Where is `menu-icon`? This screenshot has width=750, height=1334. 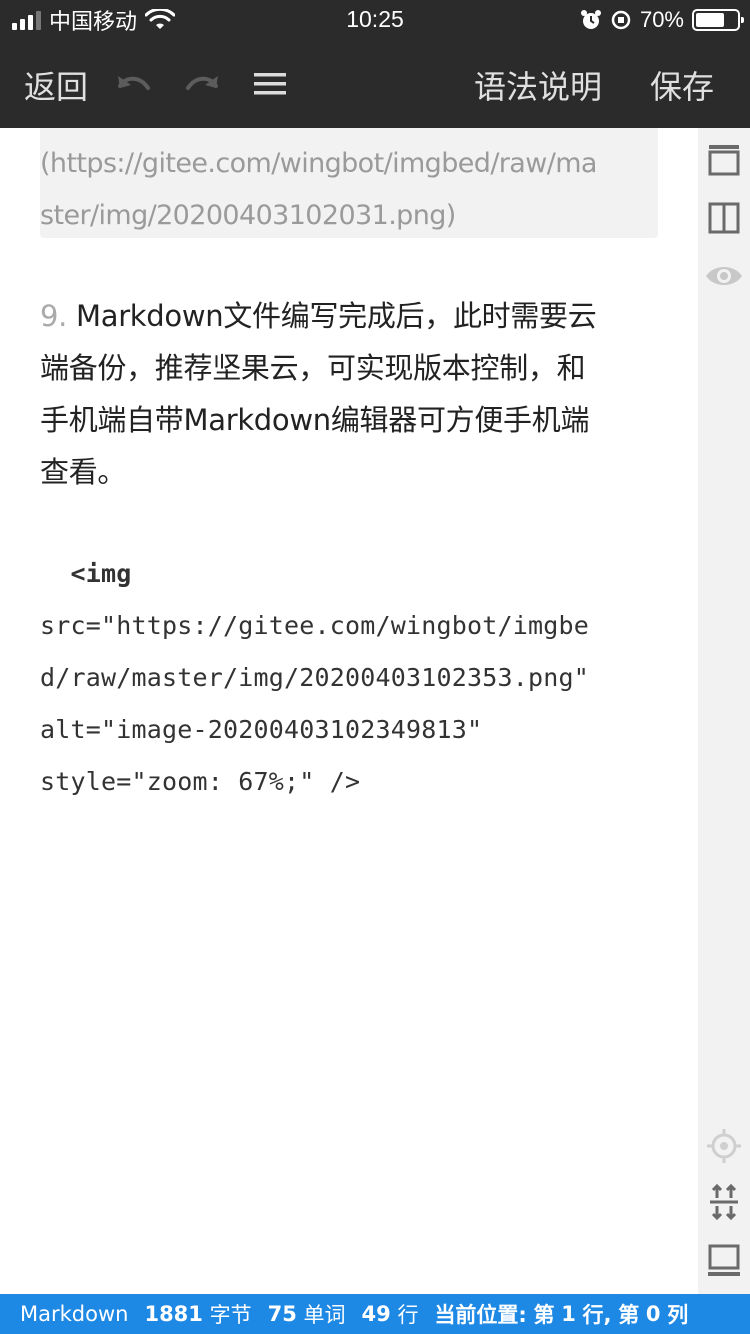 menu-icon is located at coordinates (270, 84).